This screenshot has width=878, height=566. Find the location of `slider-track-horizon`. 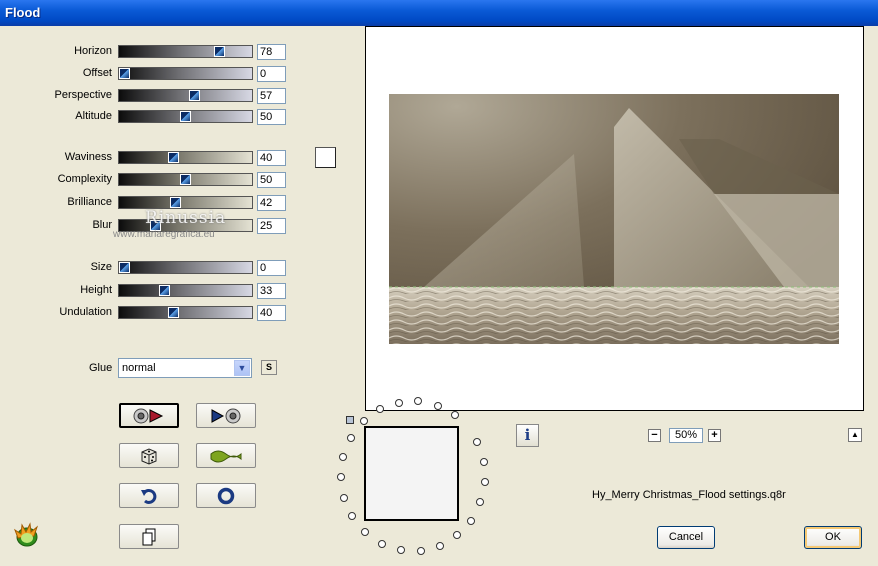

slider-track-horizon is located at coordinates (185, 51).